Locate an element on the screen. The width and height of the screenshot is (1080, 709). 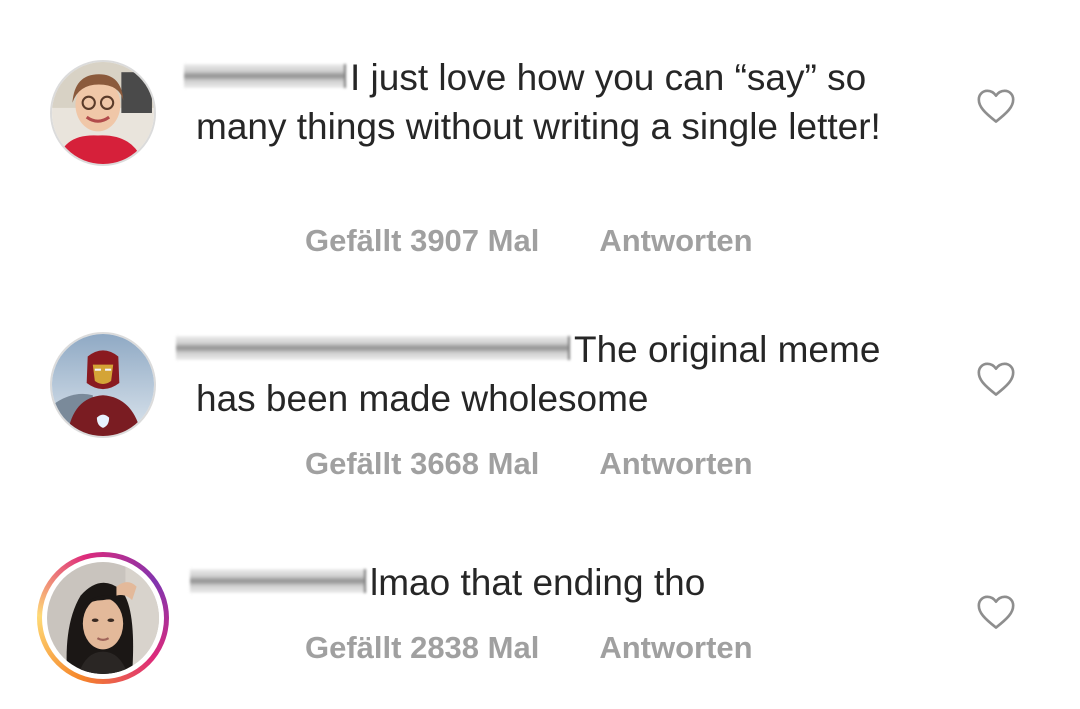
story-ring-avatar is located at coordinates (103, 618).